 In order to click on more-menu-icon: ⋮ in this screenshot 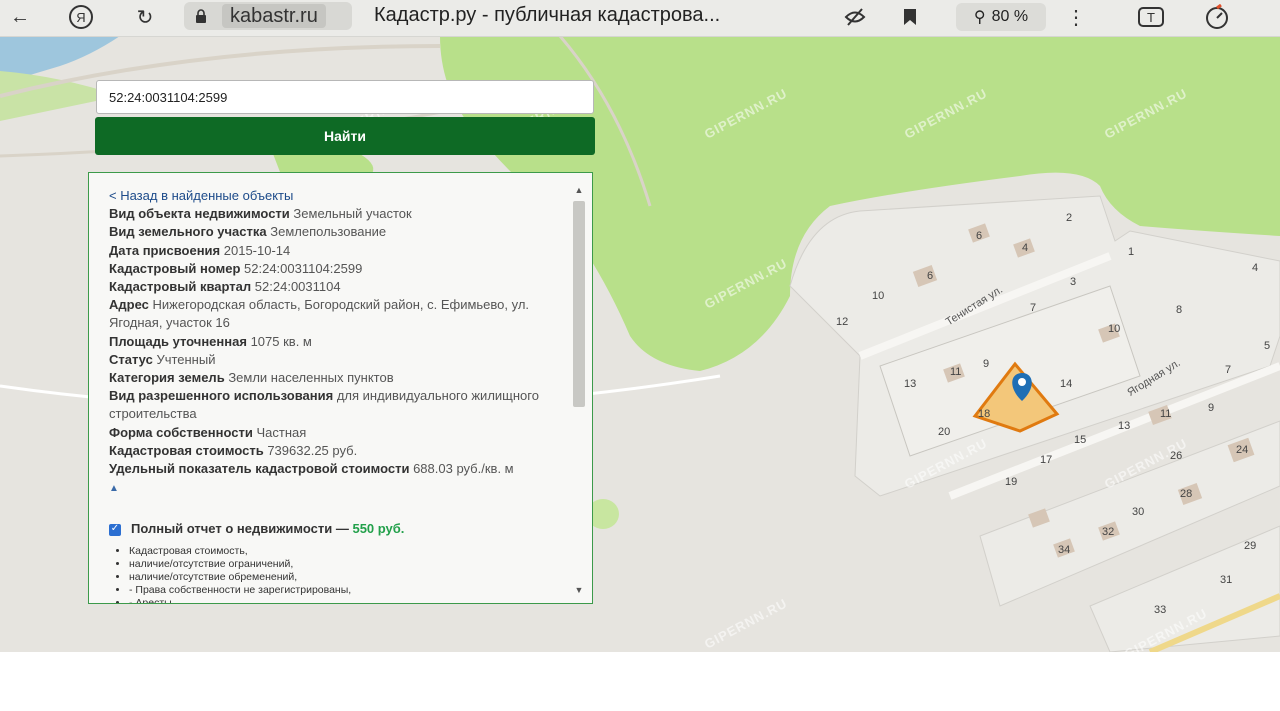, I will do `click(1076, 17)`.